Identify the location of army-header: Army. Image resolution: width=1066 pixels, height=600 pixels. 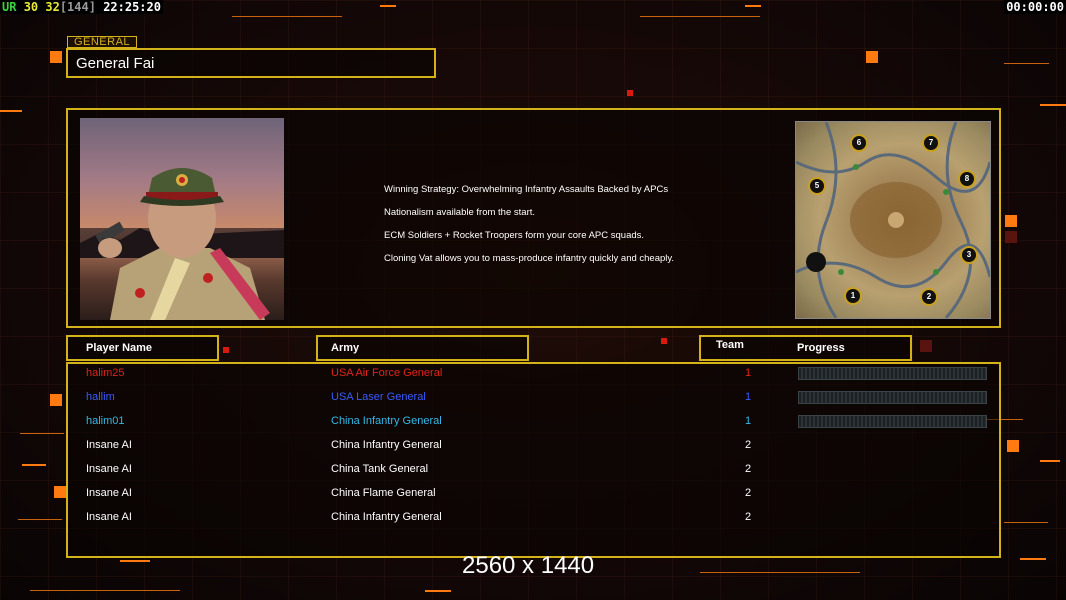
(422, 348).